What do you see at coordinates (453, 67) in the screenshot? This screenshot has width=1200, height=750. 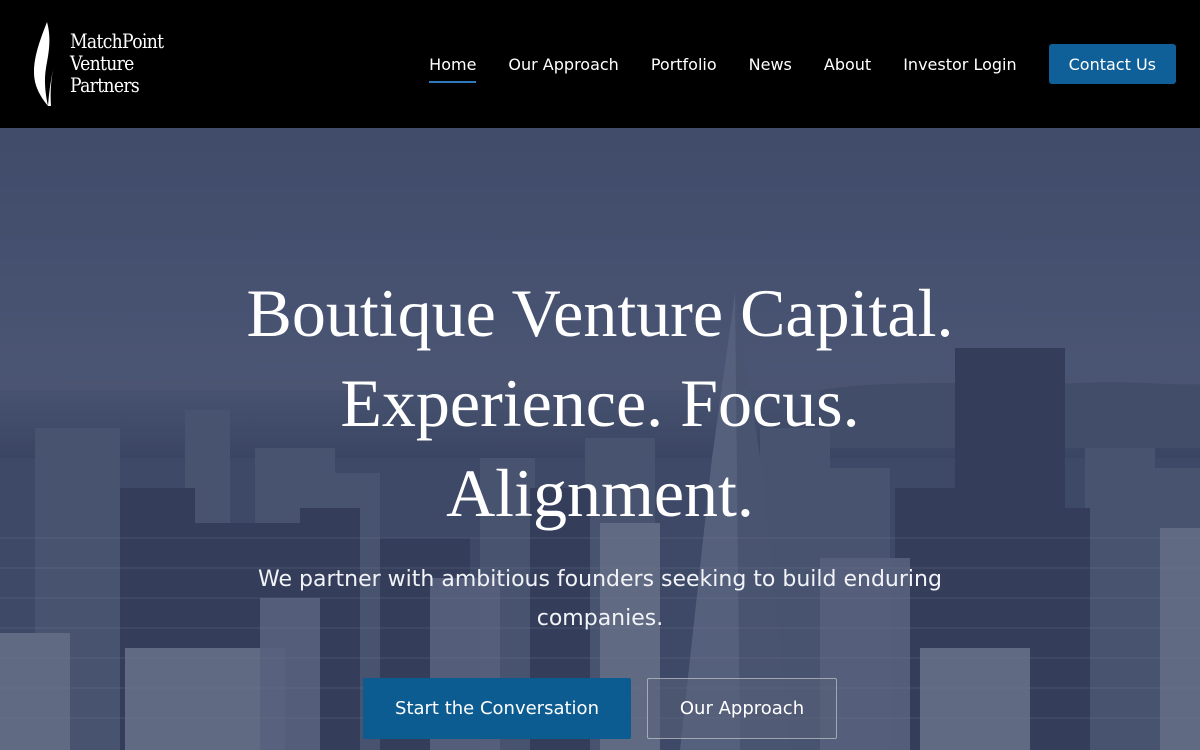 I see `nav-home: Home` at bounding box center [453, 67].